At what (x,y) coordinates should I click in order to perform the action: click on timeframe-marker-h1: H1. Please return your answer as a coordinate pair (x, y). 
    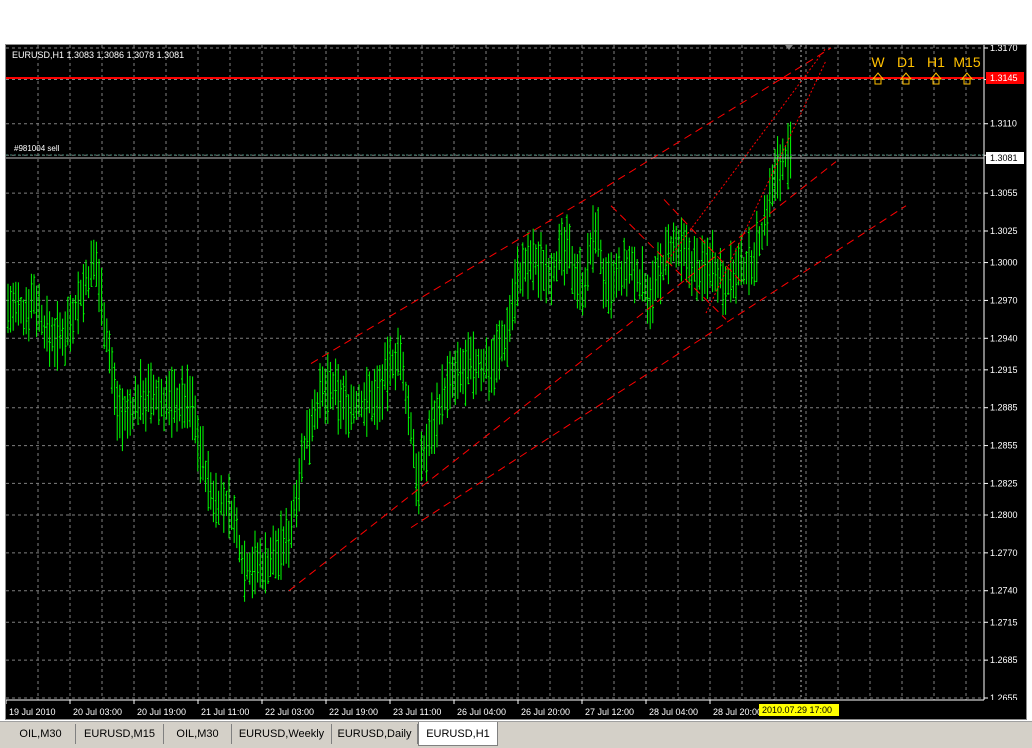
    Looking at the image, I should click on (936, 62).